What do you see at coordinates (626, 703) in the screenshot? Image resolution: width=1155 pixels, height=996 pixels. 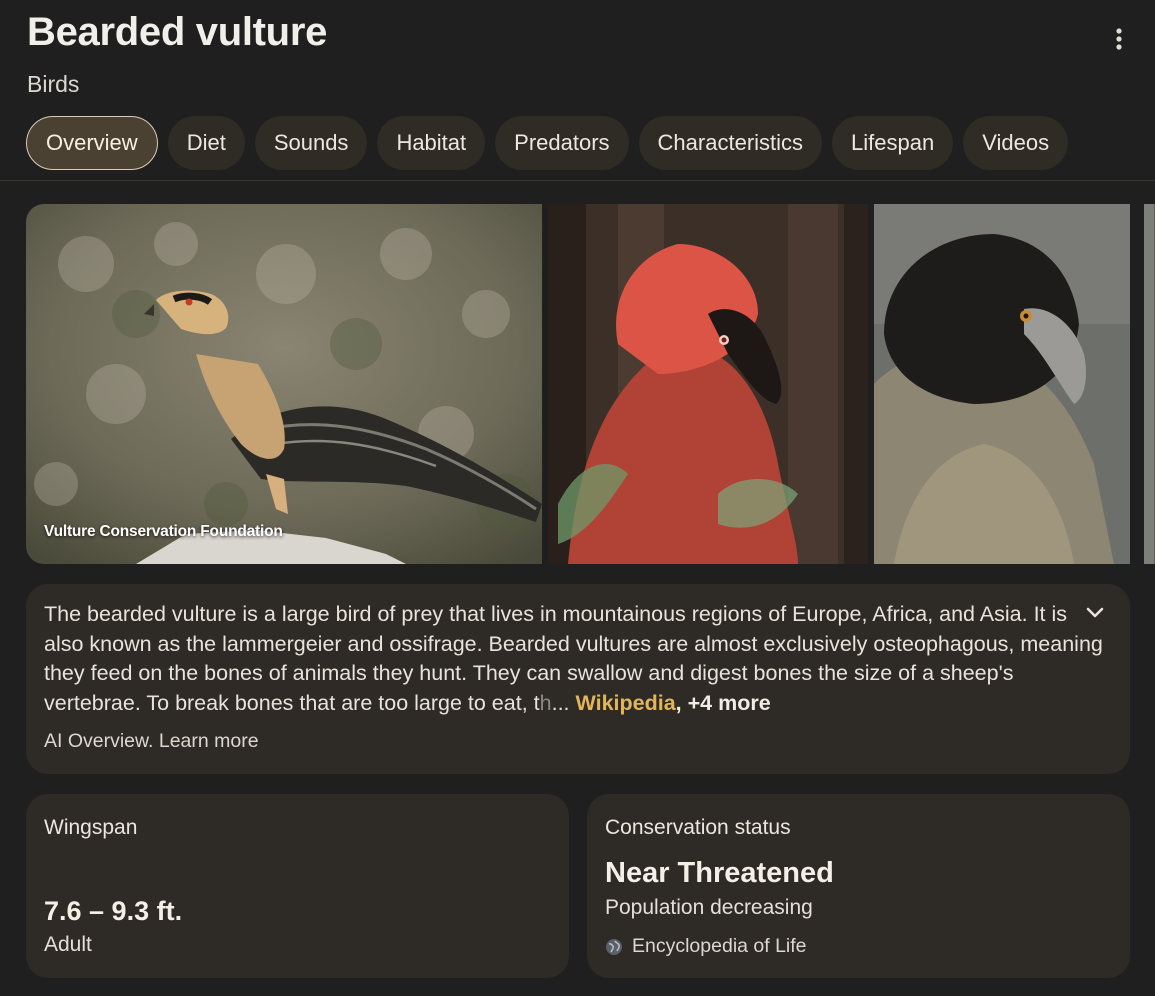 I see `wikipedia-link: Wikipedia` at bounding box center [626, 703].